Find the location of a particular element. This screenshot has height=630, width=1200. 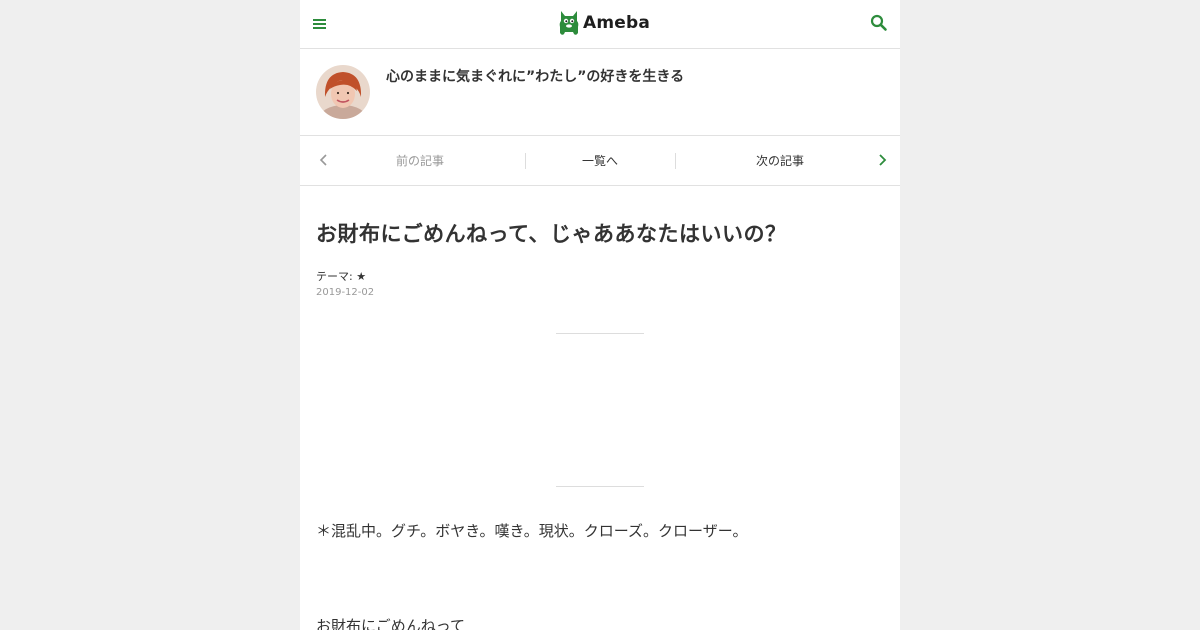

global-header: Ameba is located at coordinates (600, 24).